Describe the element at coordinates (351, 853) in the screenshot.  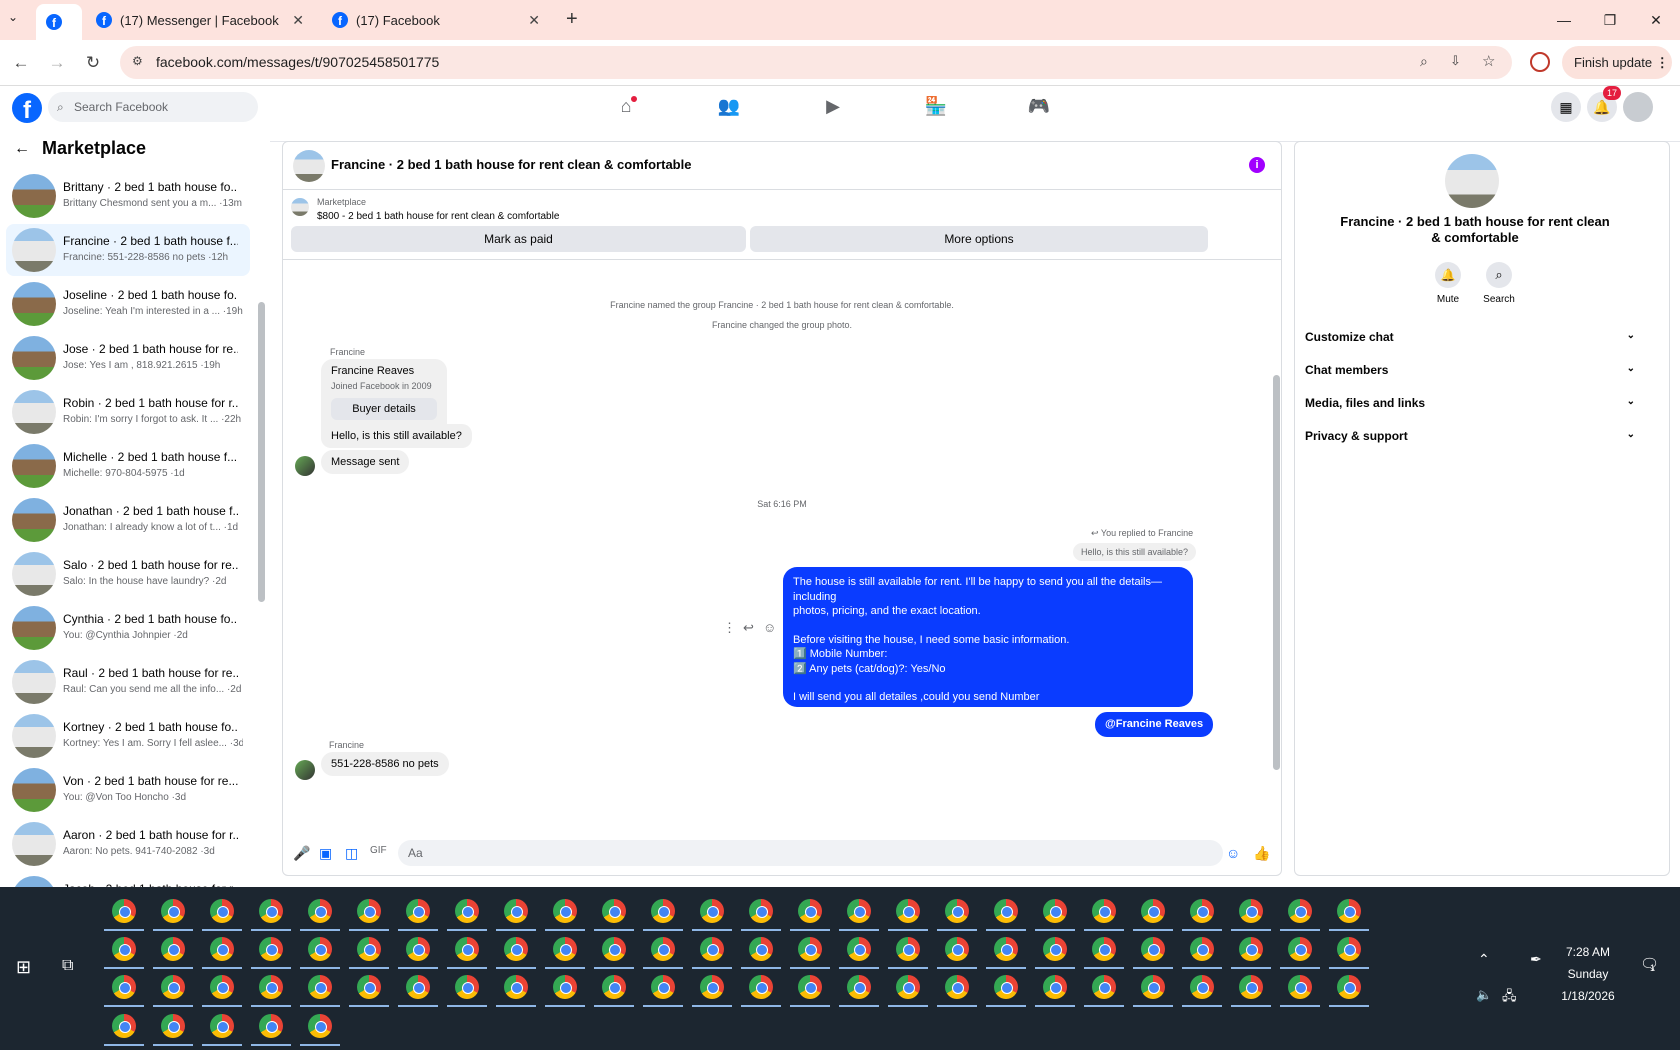
I see `sticker-icon: ◫` at that location.